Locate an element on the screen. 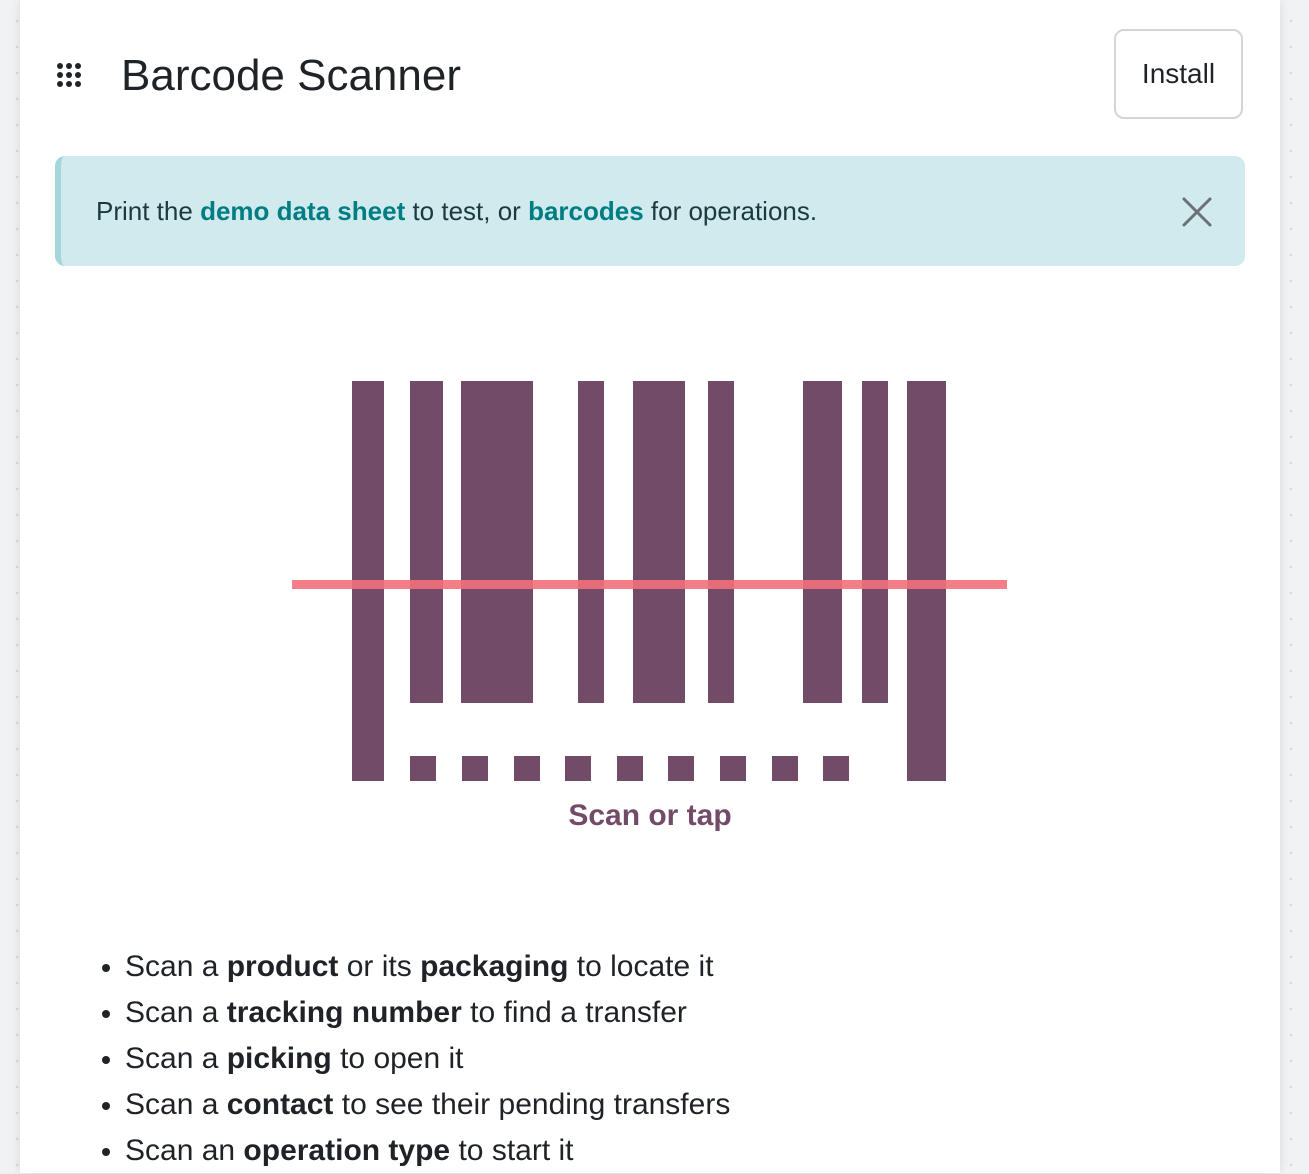 The width and height of the screenshot is (1309, 1174). list-item: Scan an operation type to start it is located at coordinates (427, 1151).